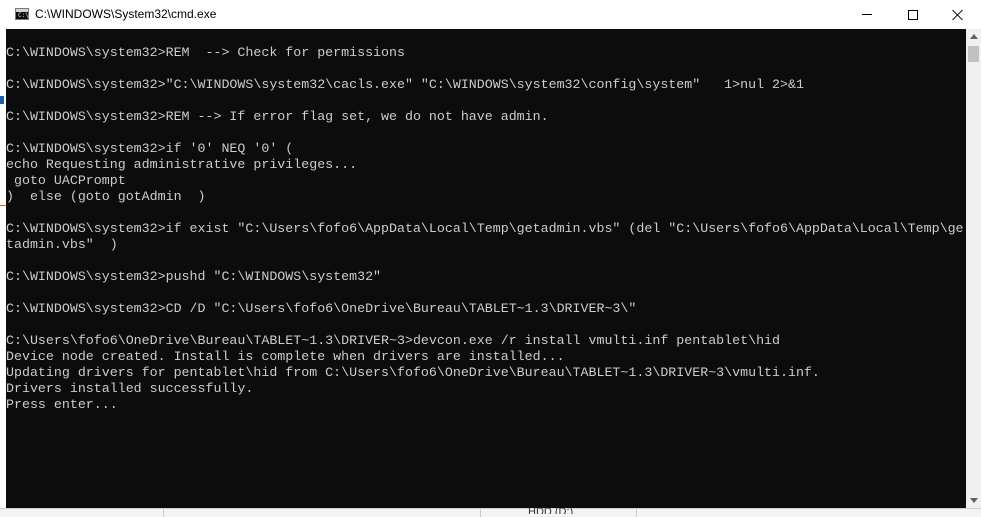 This screenshot has height=517, width=981. What do you see at coordinates (150, 148) in the screenshot?
I see `console-line: C:\WINDOWS\system32>if '0' NEQ '0' (` at bounding box center [150, 148].